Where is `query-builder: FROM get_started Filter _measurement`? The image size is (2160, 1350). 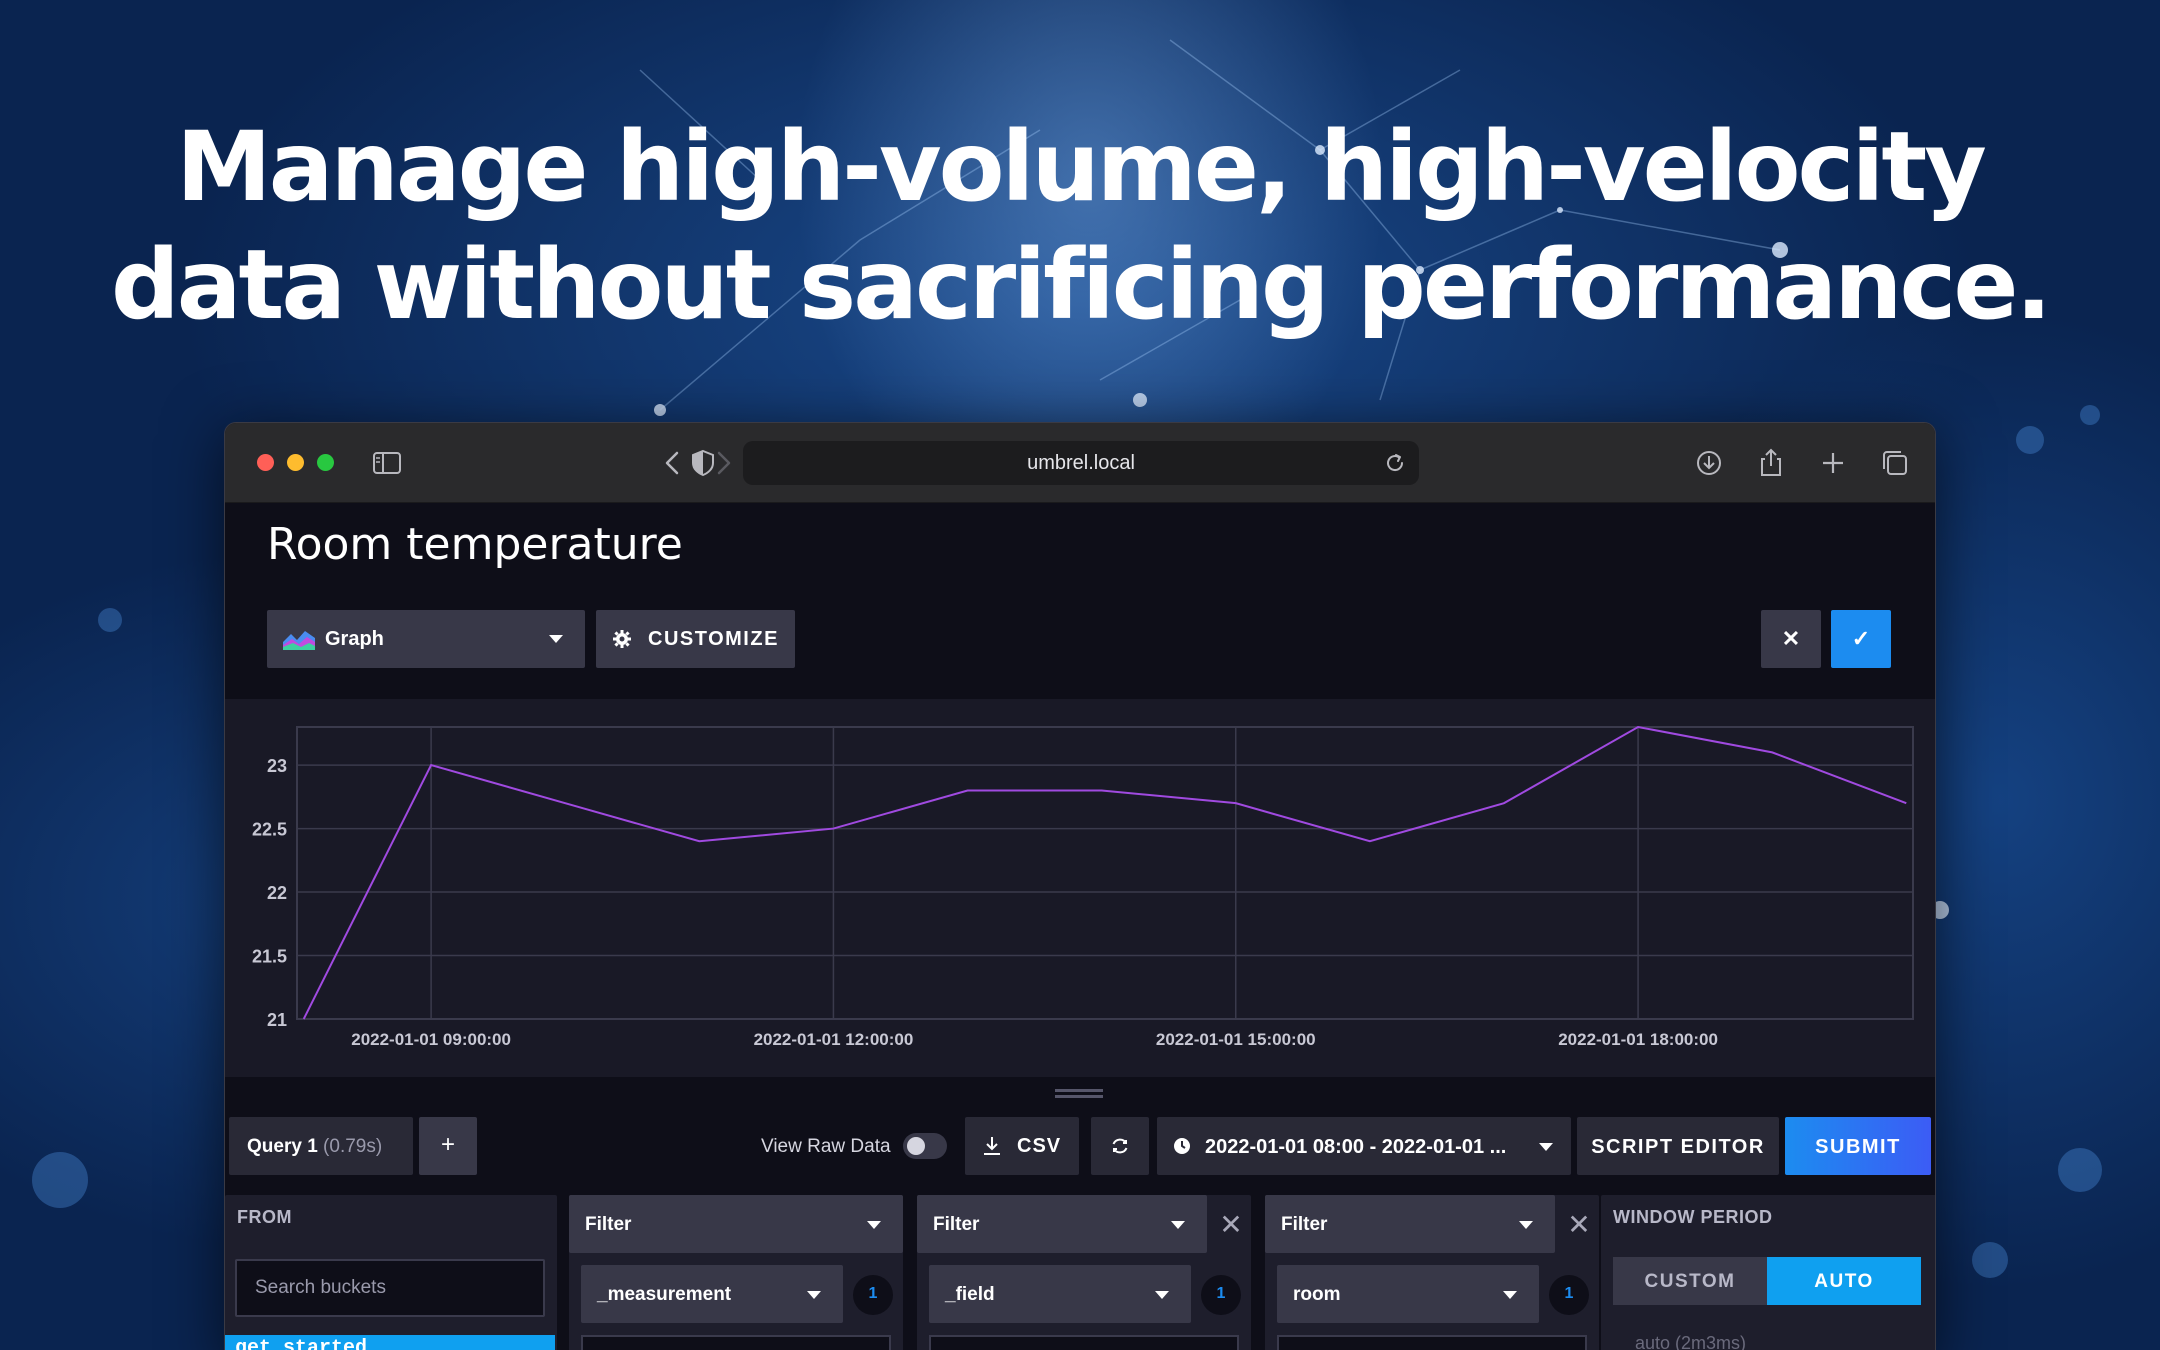
query-builder: FROM get_started Filter _measurement is located at coordinates (1080, 1272).